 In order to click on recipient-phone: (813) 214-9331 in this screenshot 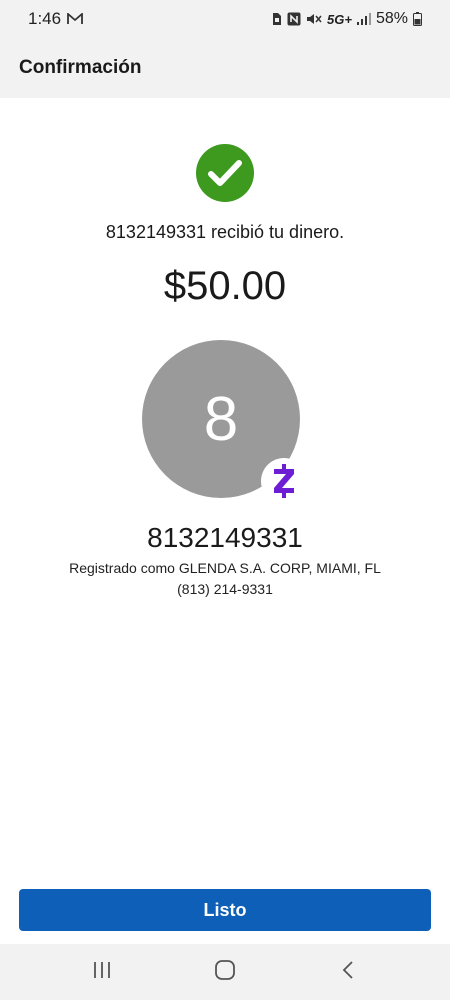, I will do `click(225, 589)`.